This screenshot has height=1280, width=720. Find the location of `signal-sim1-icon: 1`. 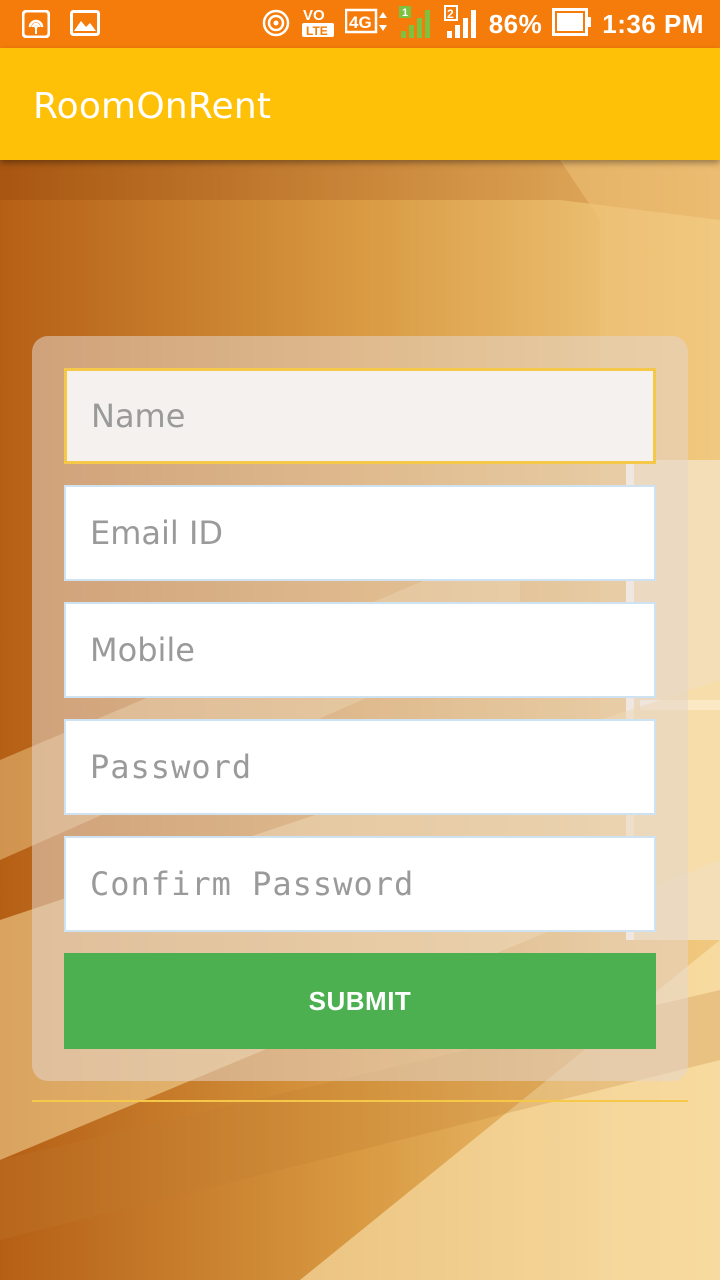

signal-sim1-icon: 1 is located at coordinates (415, 24).